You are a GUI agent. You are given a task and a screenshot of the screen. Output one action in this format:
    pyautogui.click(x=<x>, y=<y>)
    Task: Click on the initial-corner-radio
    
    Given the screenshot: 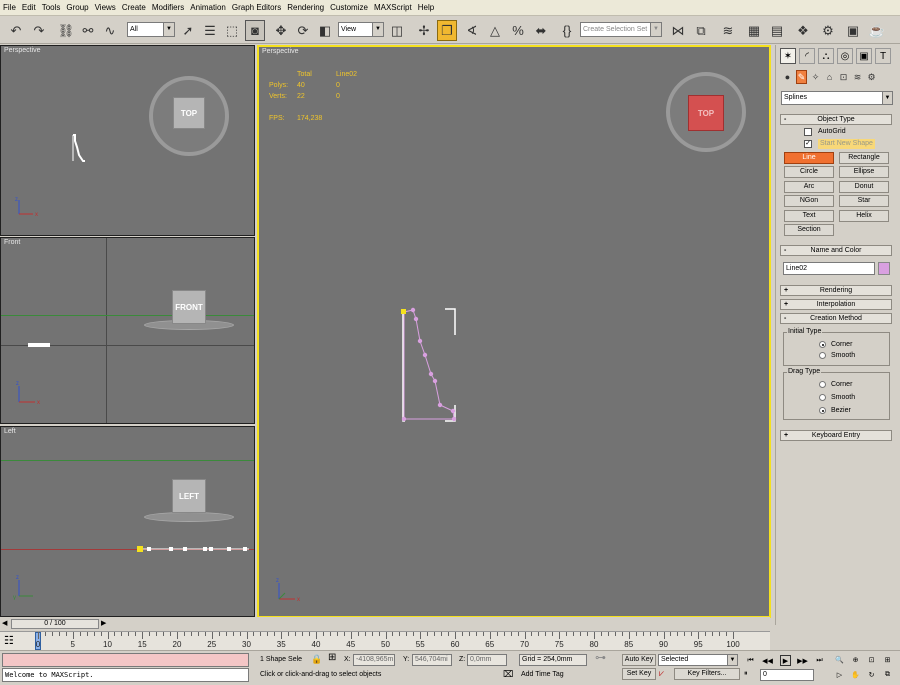 What is the action you would take?
    pyautogui.click(x=822, y=344)
    